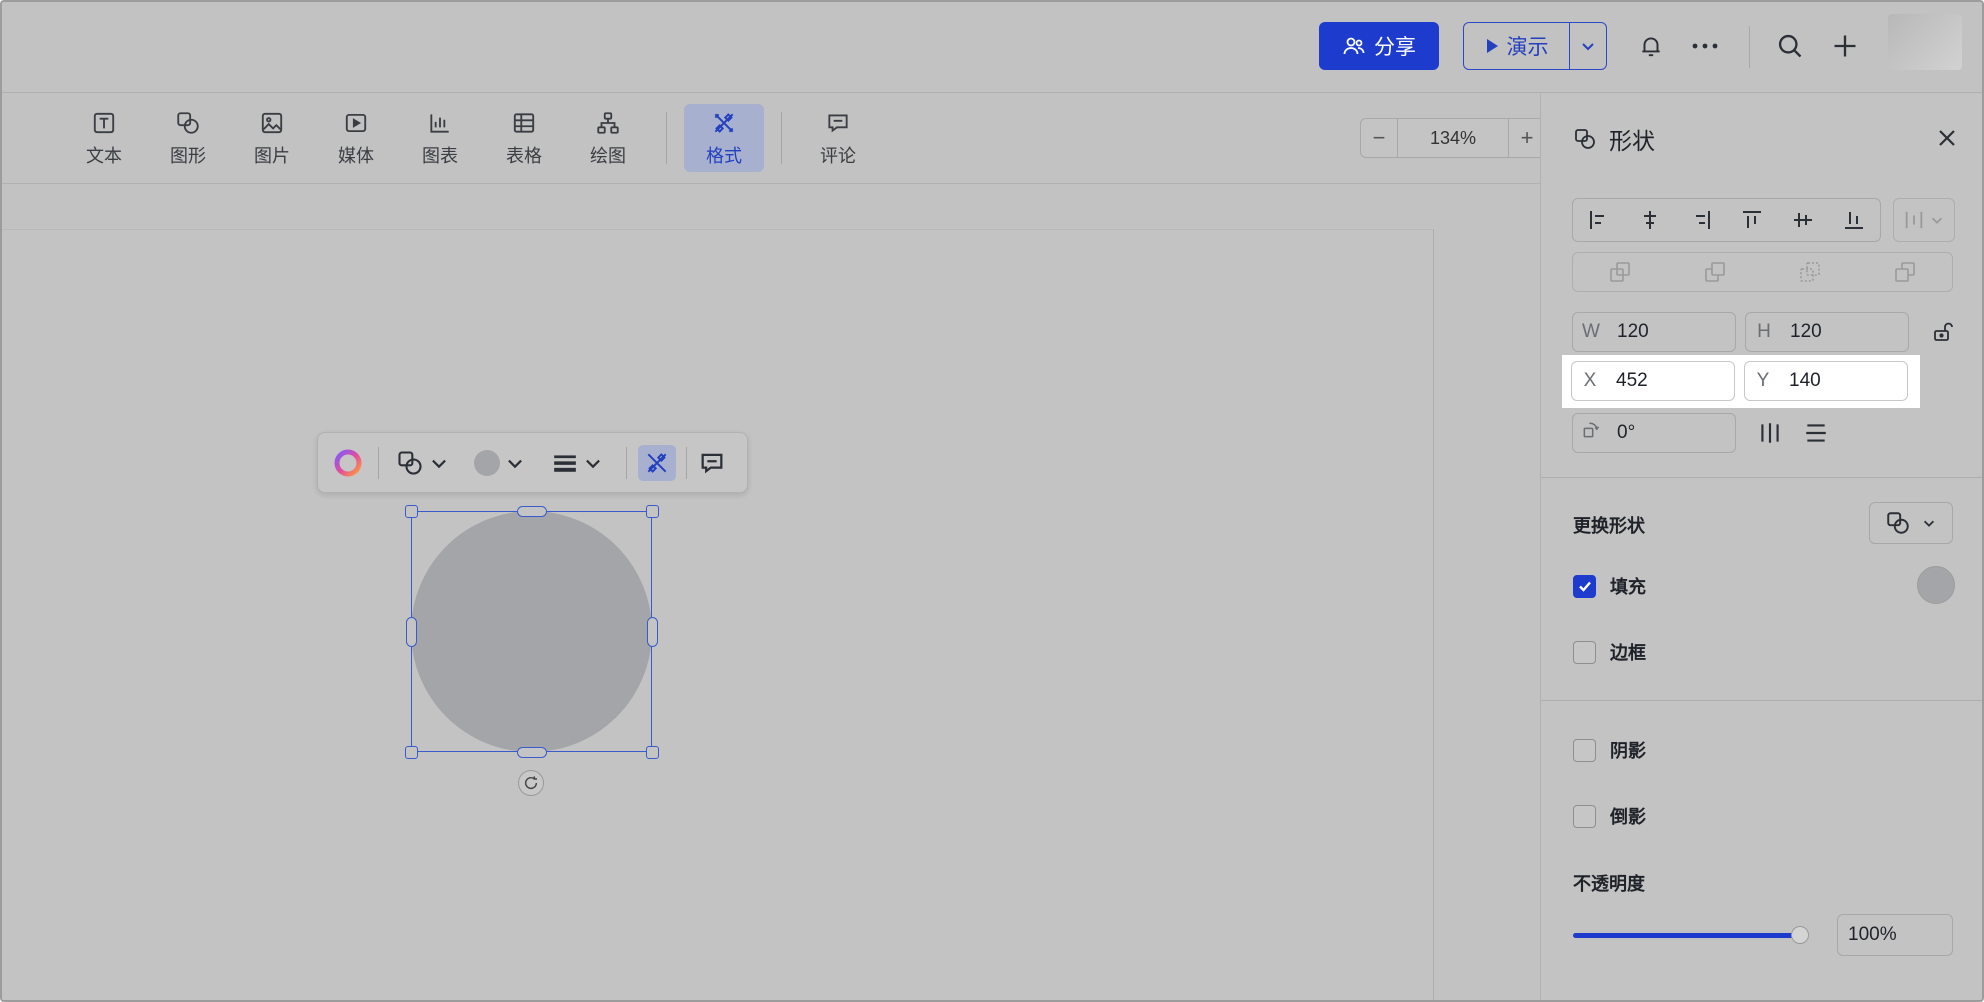  Describe the element at coordinates (1905, 272) in the screenshot. I see `send-to-back-icon` at that location.